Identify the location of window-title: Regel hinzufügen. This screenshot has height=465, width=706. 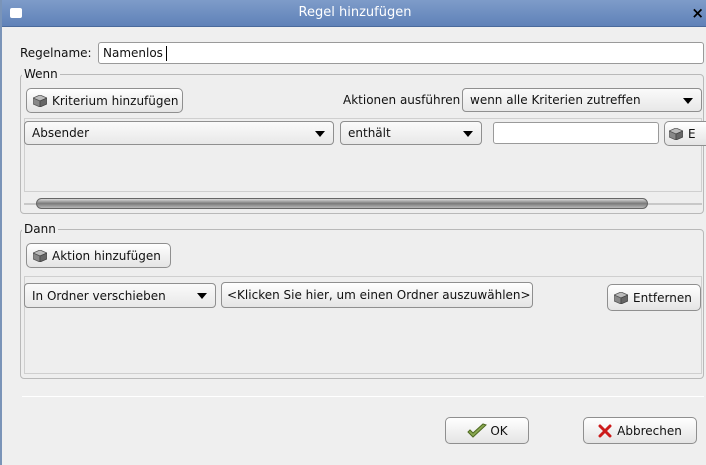
(355, 12).